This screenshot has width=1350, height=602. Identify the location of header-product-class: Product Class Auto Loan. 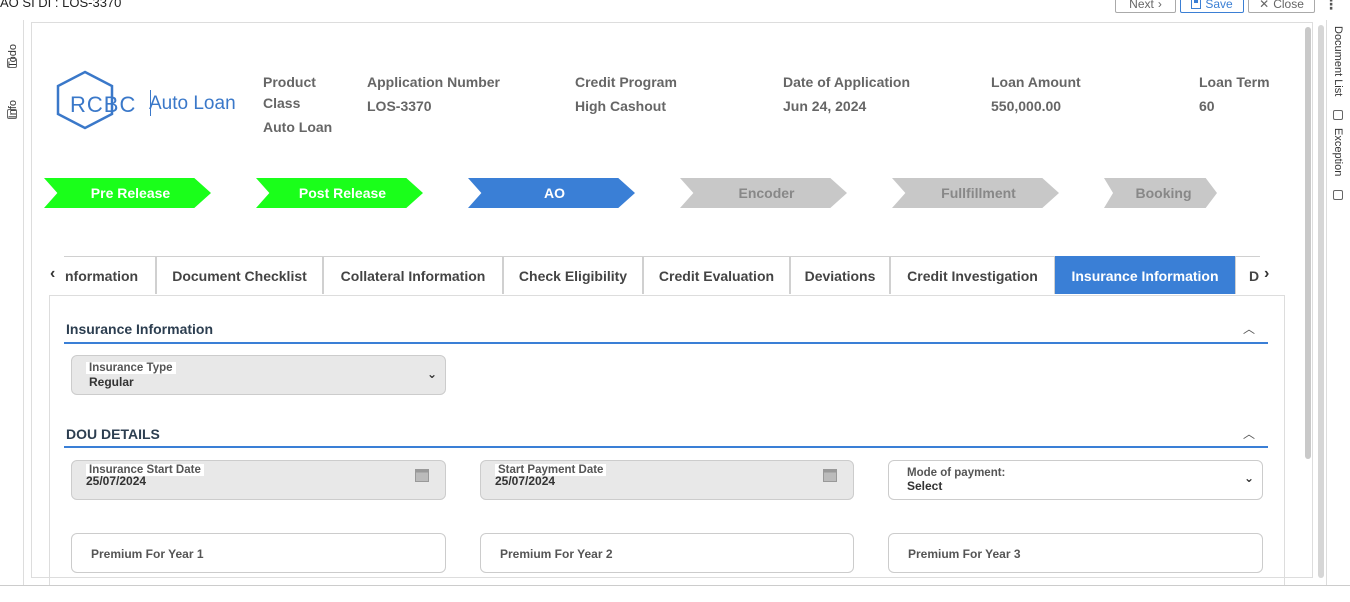
(303, 105).